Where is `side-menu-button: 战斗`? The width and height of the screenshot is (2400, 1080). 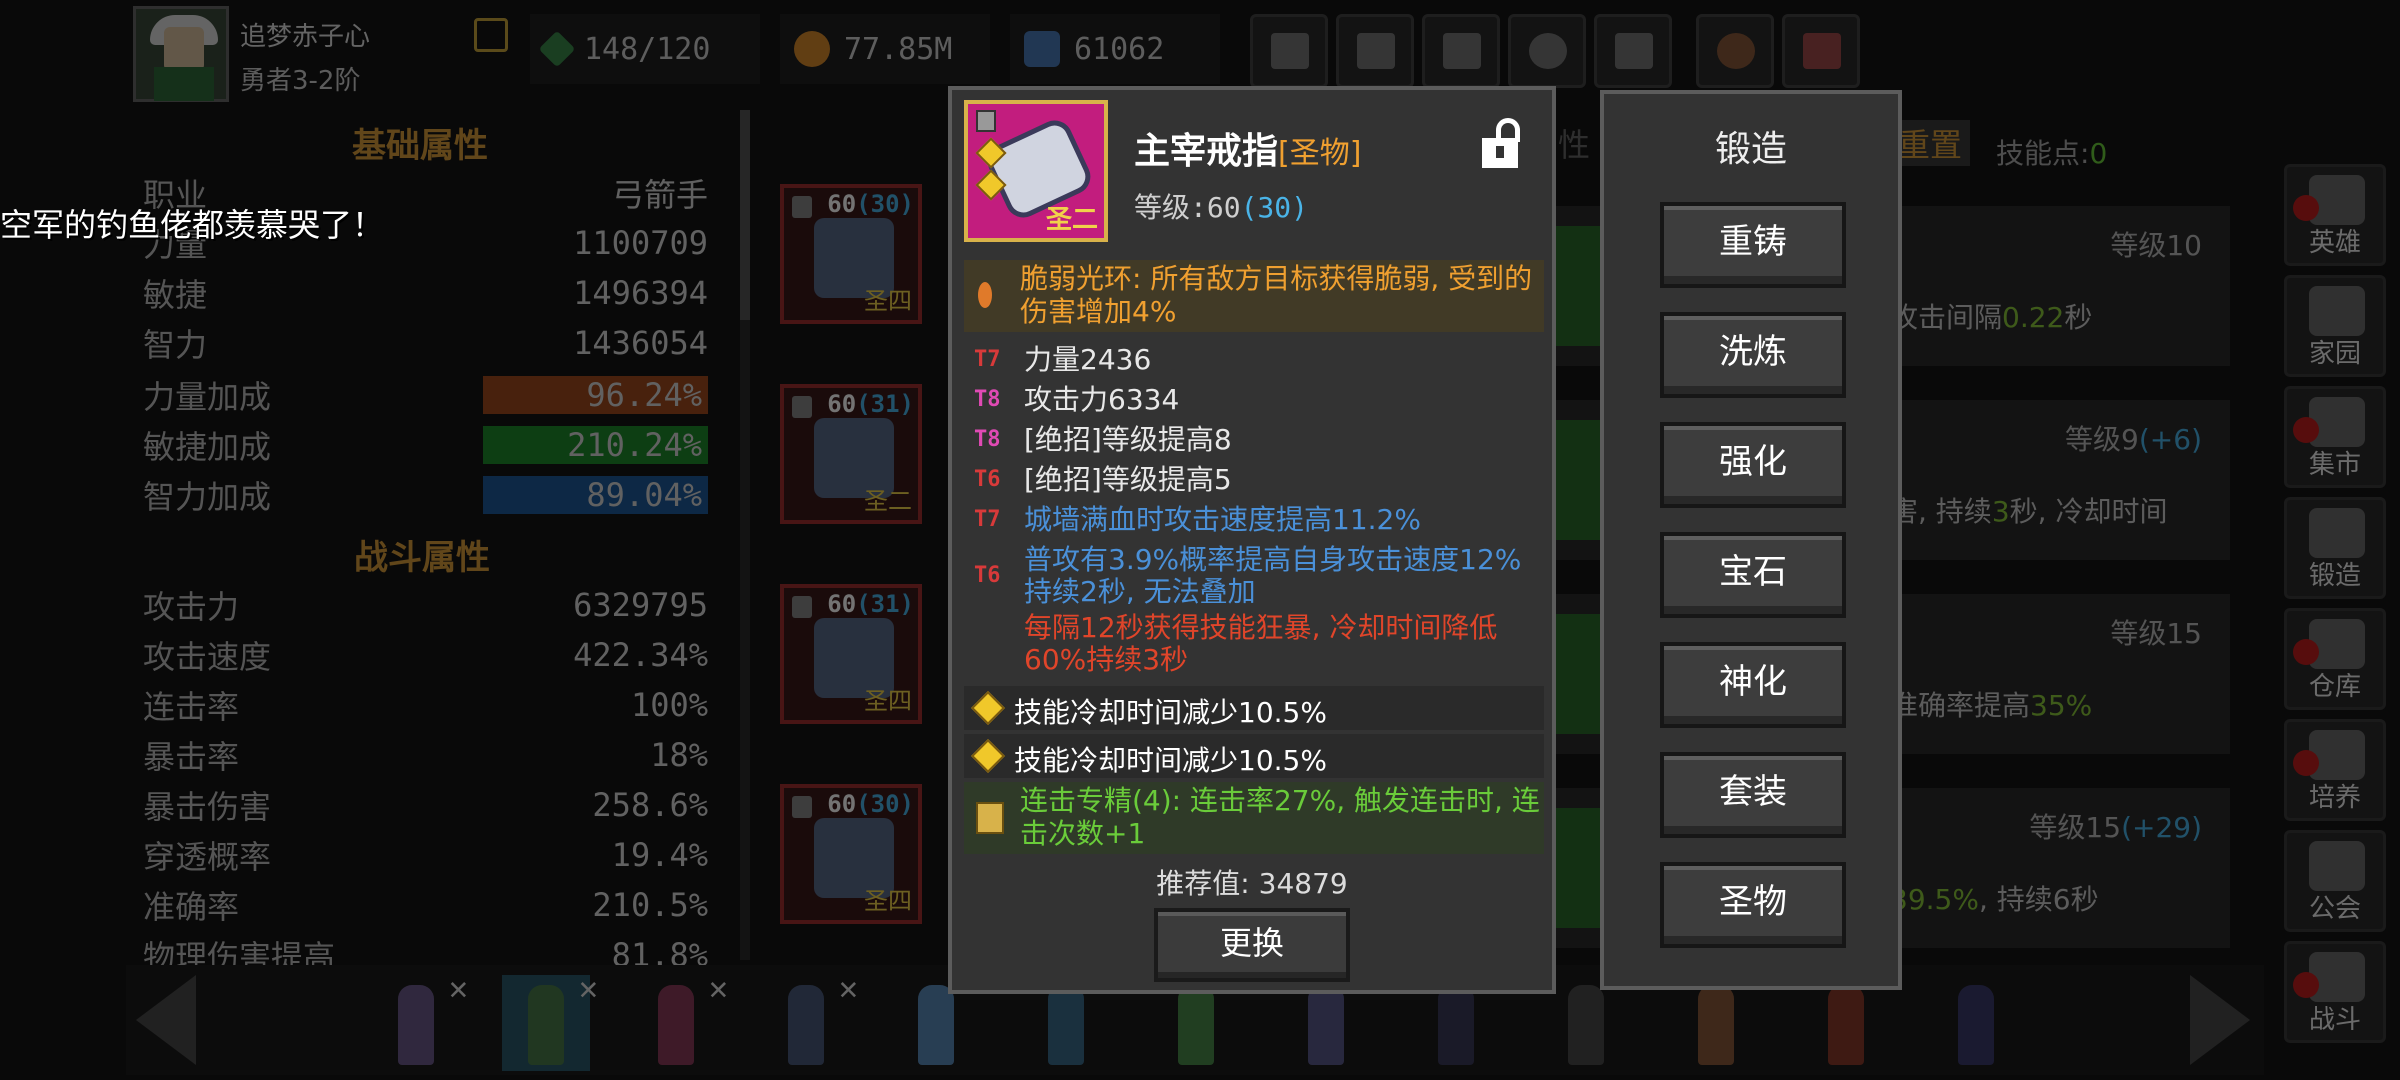 side-menu-button: 战斗 is located at coordinates (2335, 992).